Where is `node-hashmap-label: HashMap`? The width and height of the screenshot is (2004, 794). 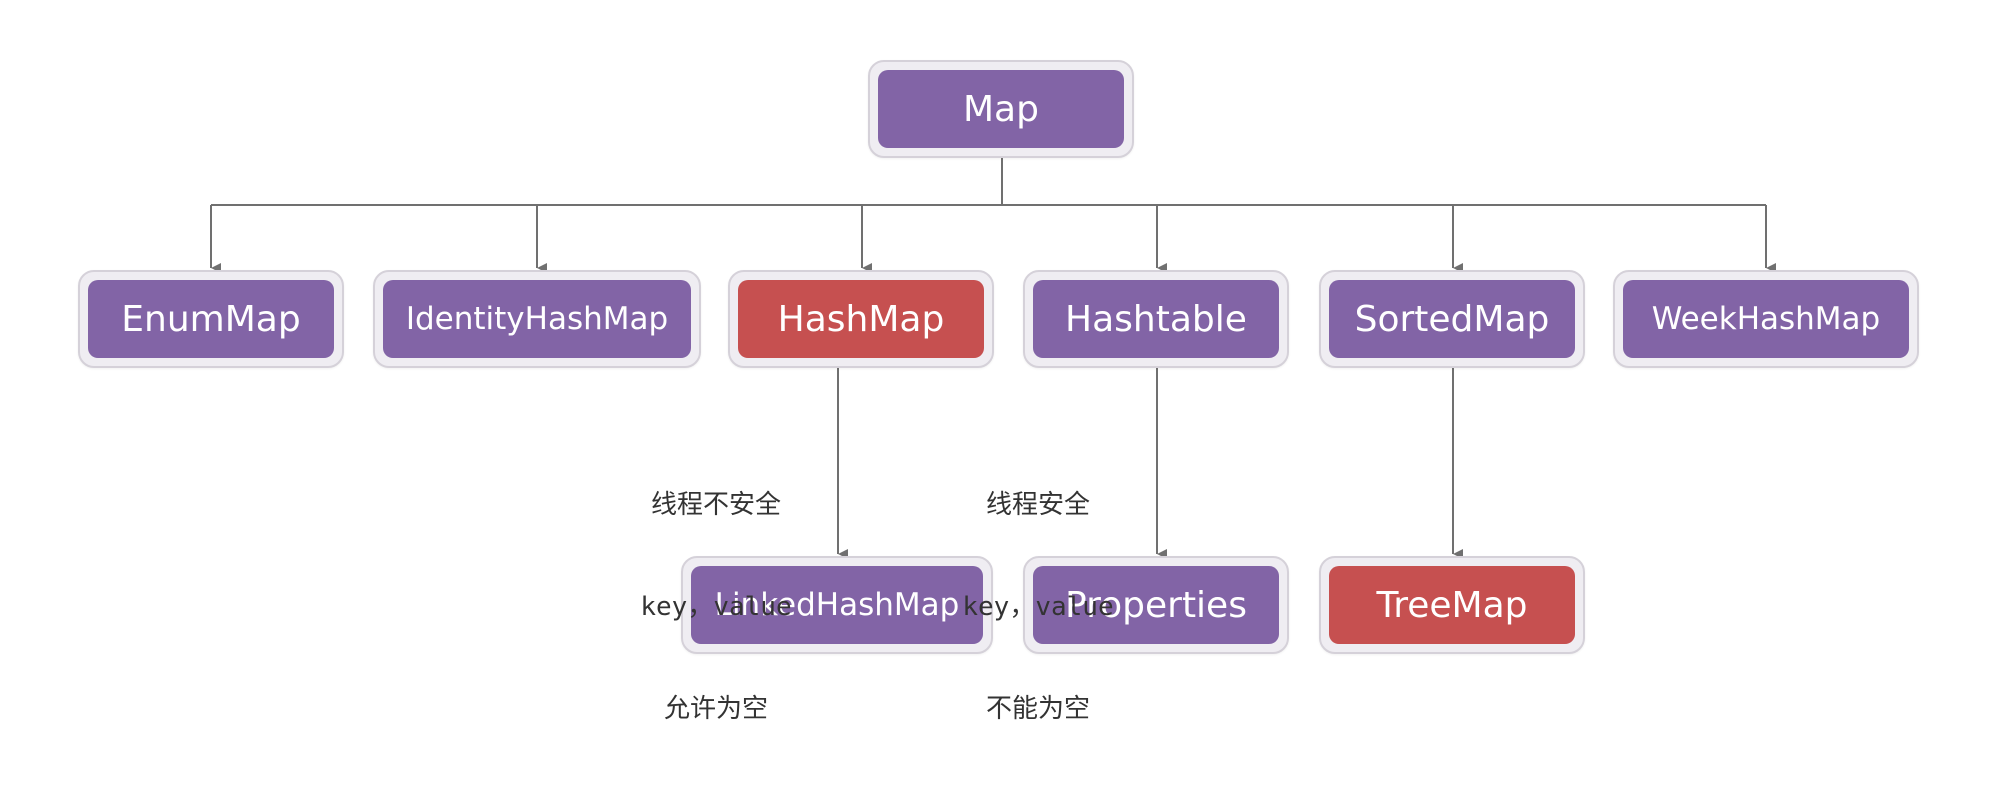
node-hashmap-label: HashMap is located at coordinates (861, 319).